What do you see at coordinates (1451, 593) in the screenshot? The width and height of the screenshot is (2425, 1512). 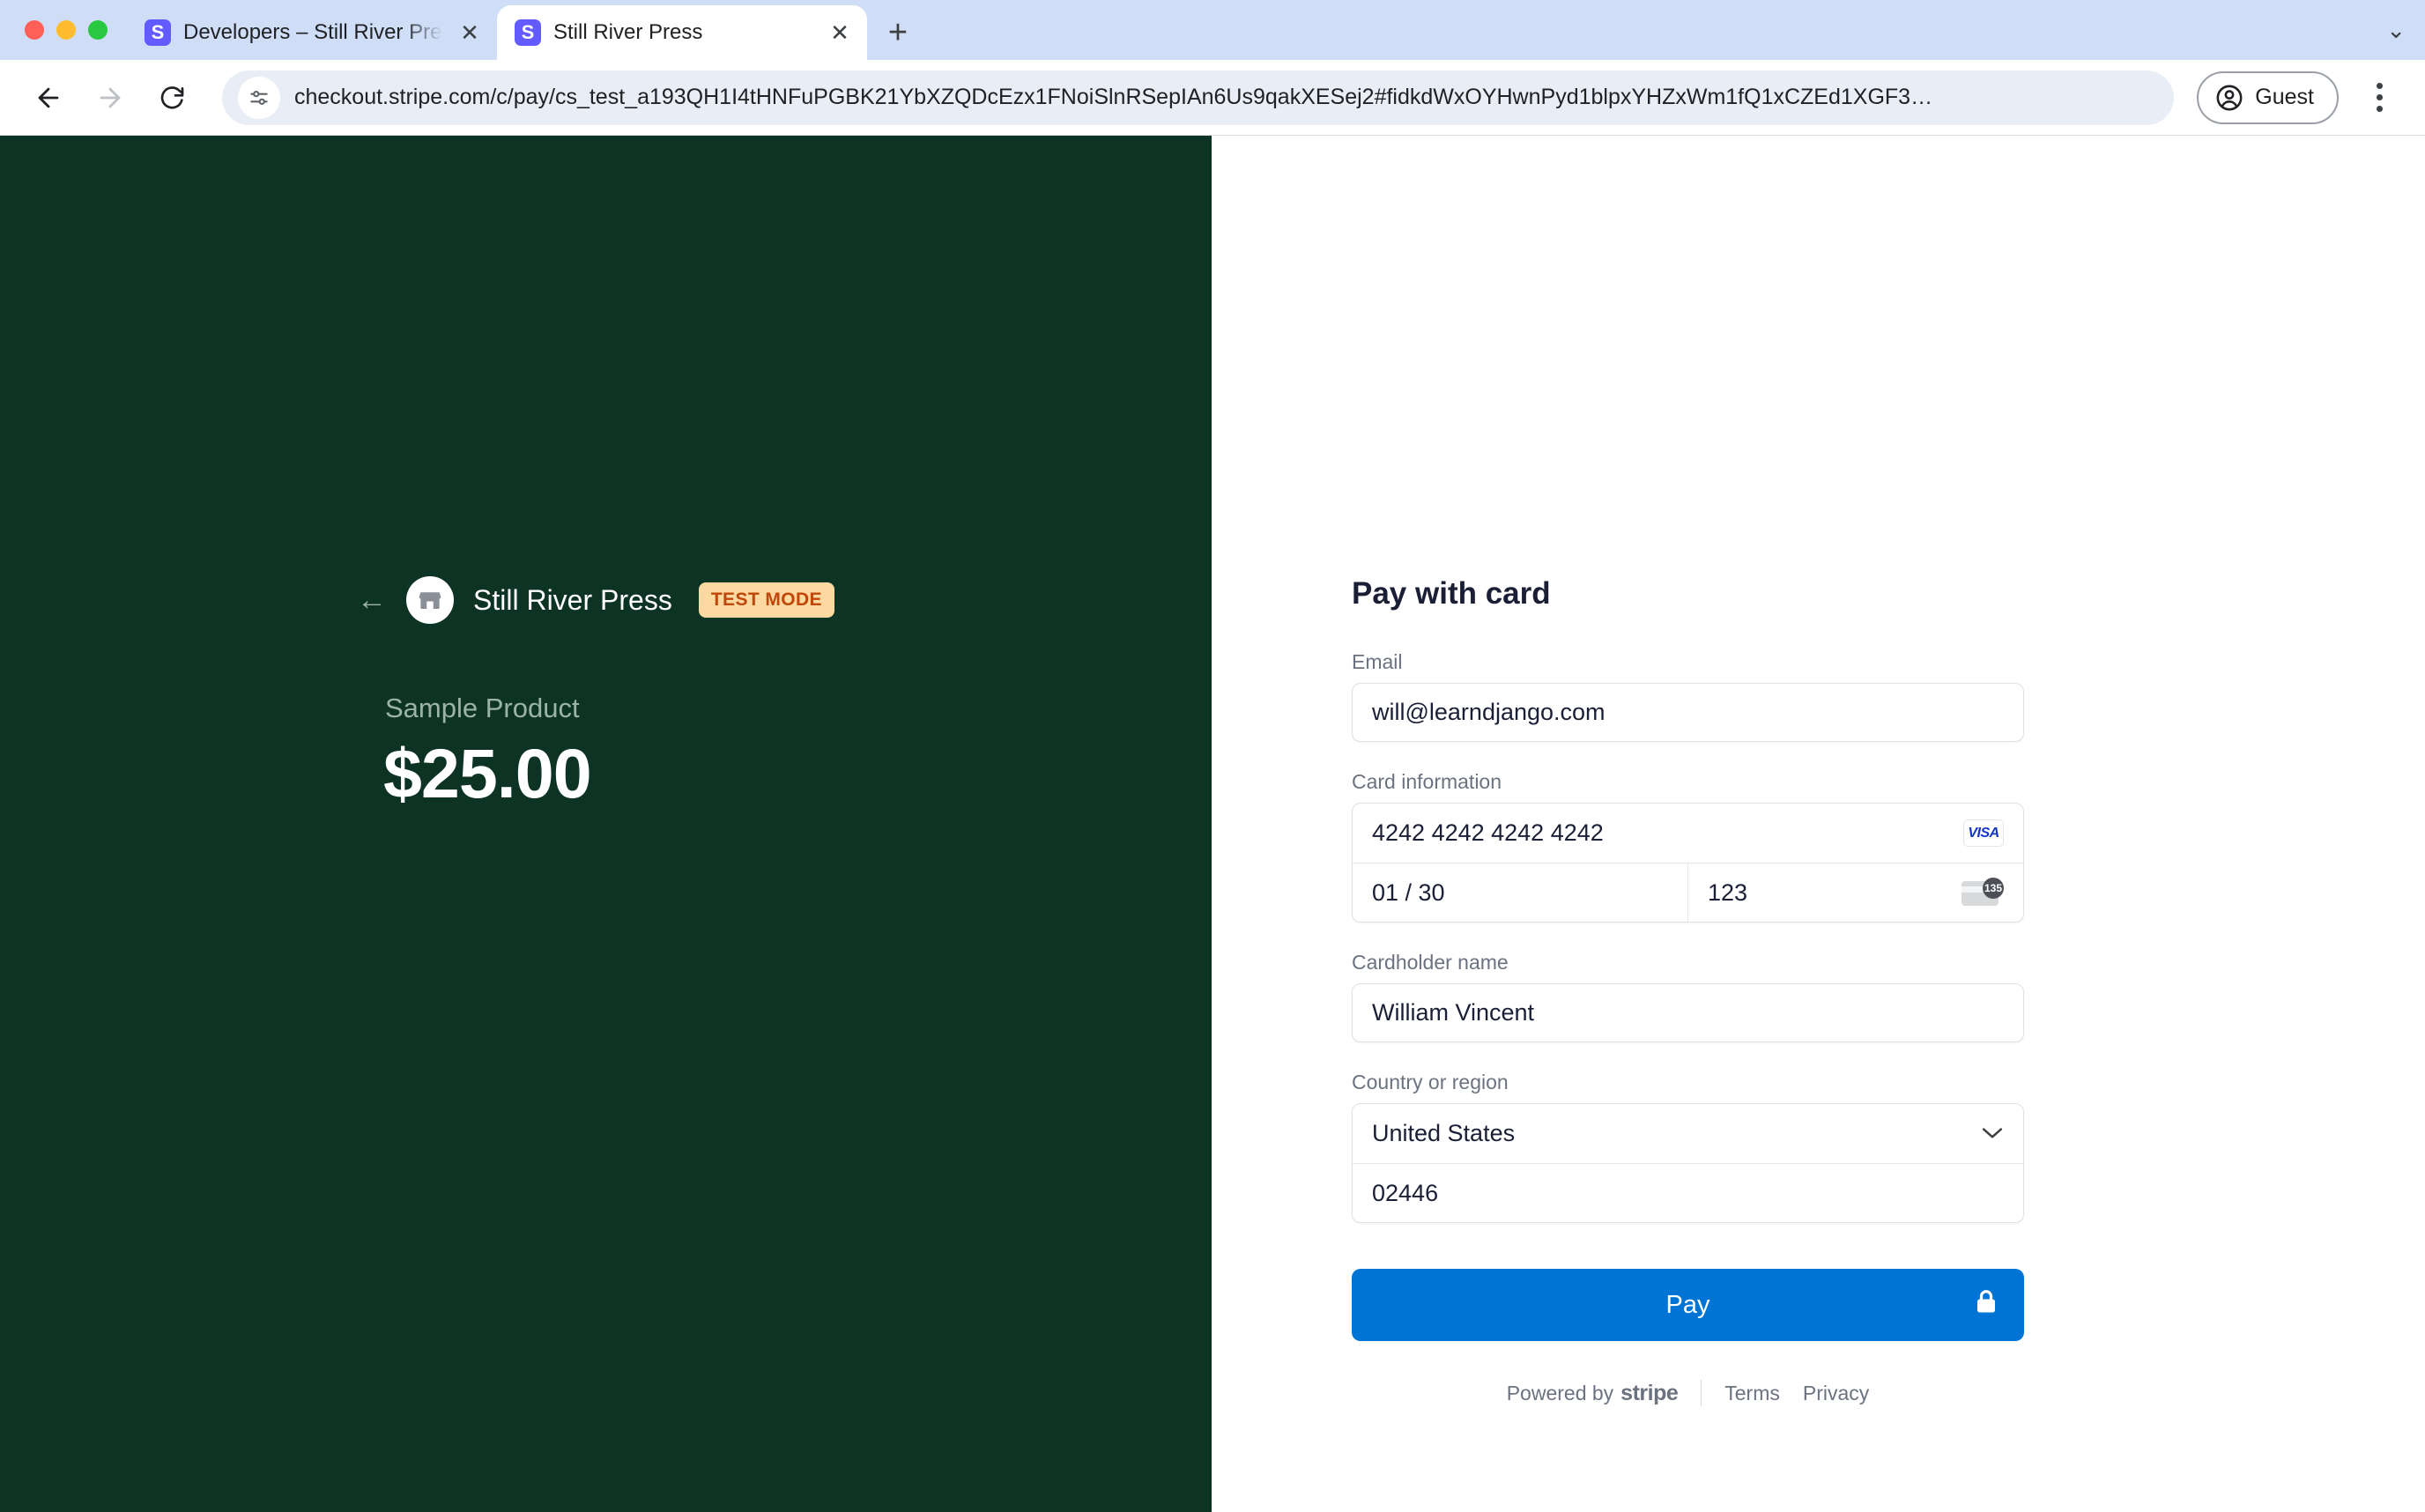 I see `page-title: Pay with card` at bounding box center [1451, 593].